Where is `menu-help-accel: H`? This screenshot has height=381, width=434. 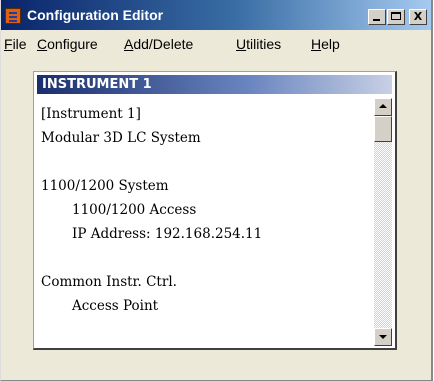 menu-help-accel: H is located at coordinates (316, 44).